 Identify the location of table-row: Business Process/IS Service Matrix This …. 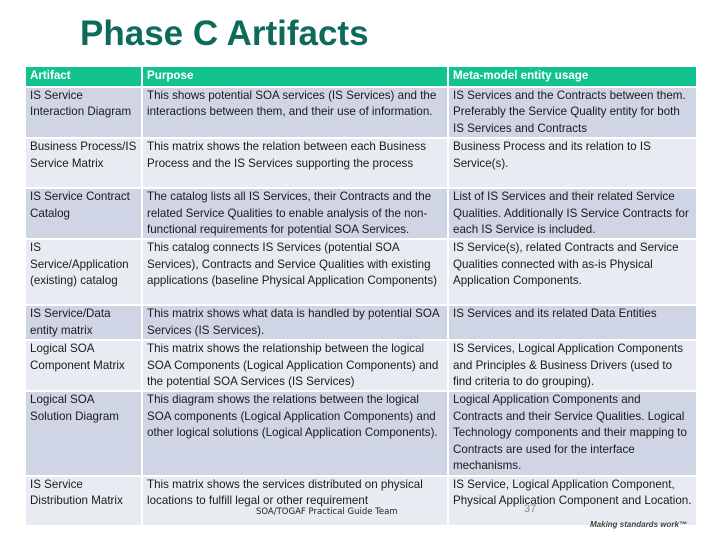
(361, 164).